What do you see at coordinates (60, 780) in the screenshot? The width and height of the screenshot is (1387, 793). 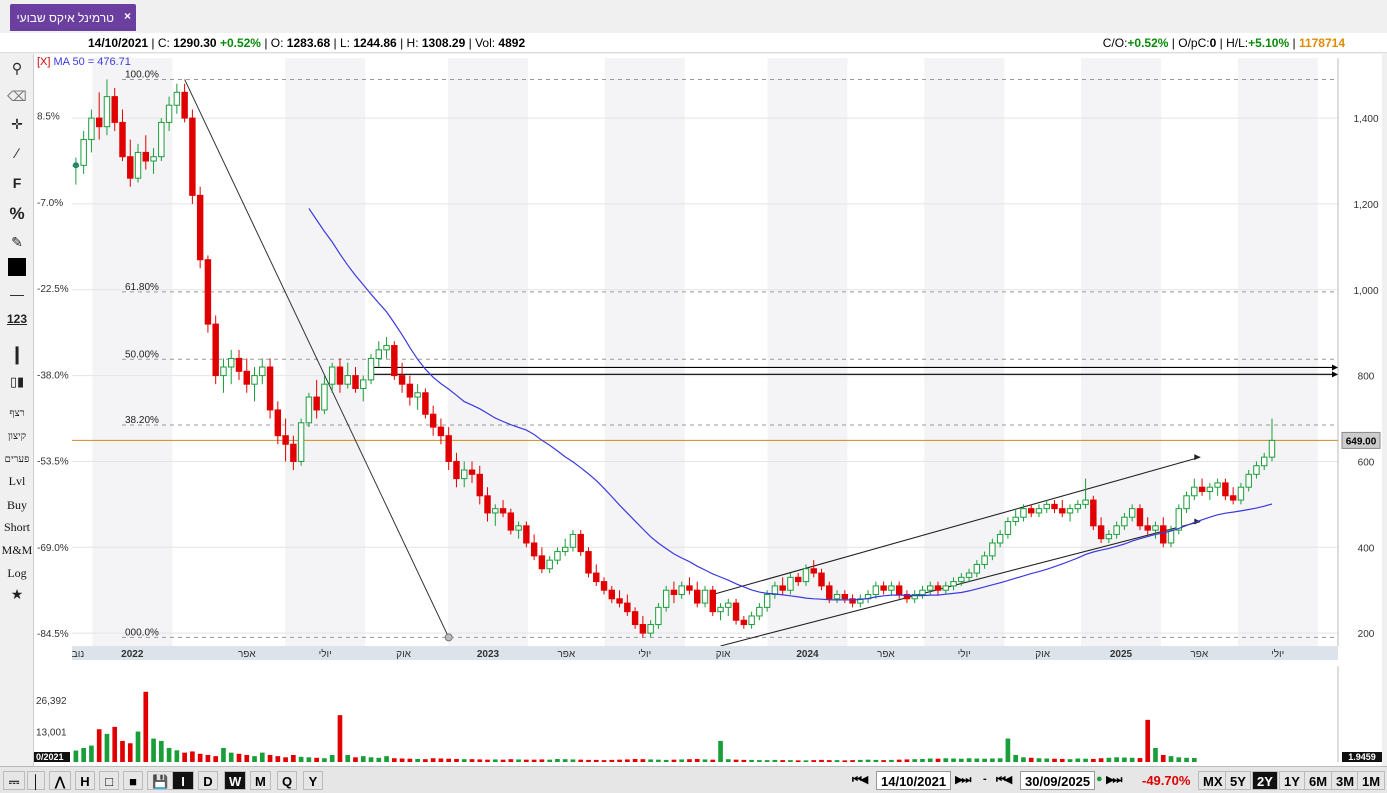 I see `line-type-icon: ⋀` at bounding box center [60, 780].